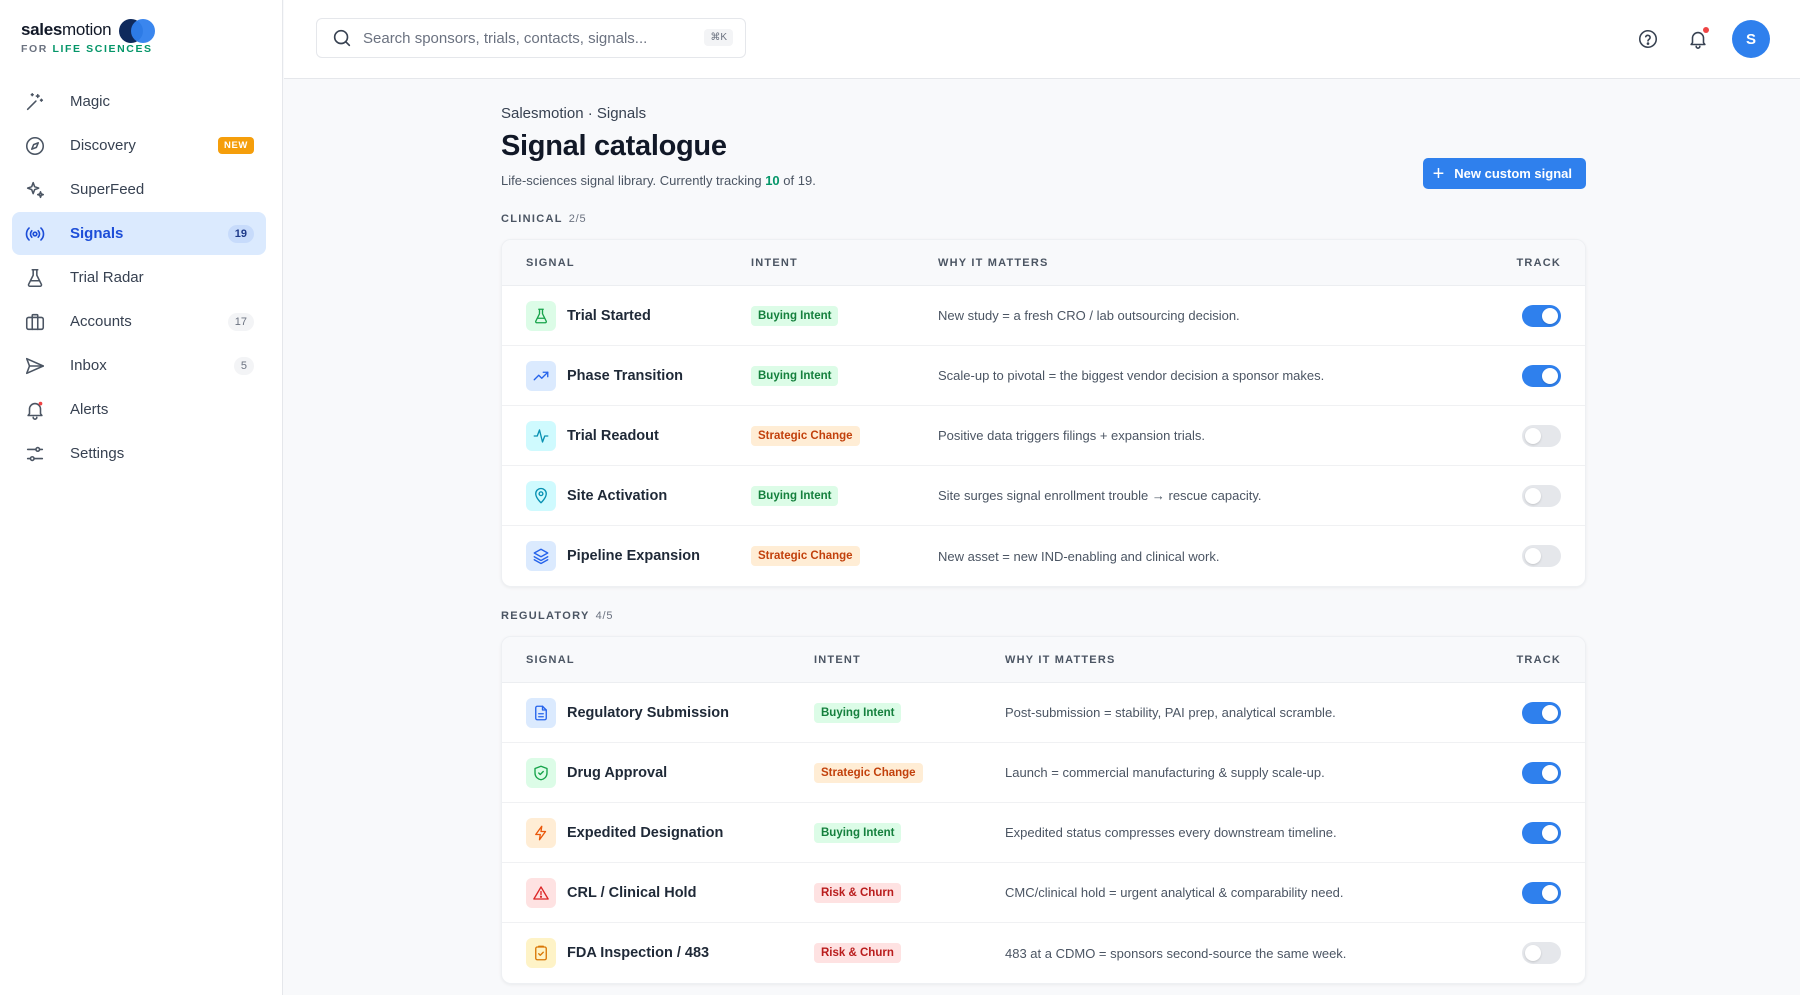 This screenshot has width=1800, height=995. I want to click on bell-alert-icon, so click(35, 410).